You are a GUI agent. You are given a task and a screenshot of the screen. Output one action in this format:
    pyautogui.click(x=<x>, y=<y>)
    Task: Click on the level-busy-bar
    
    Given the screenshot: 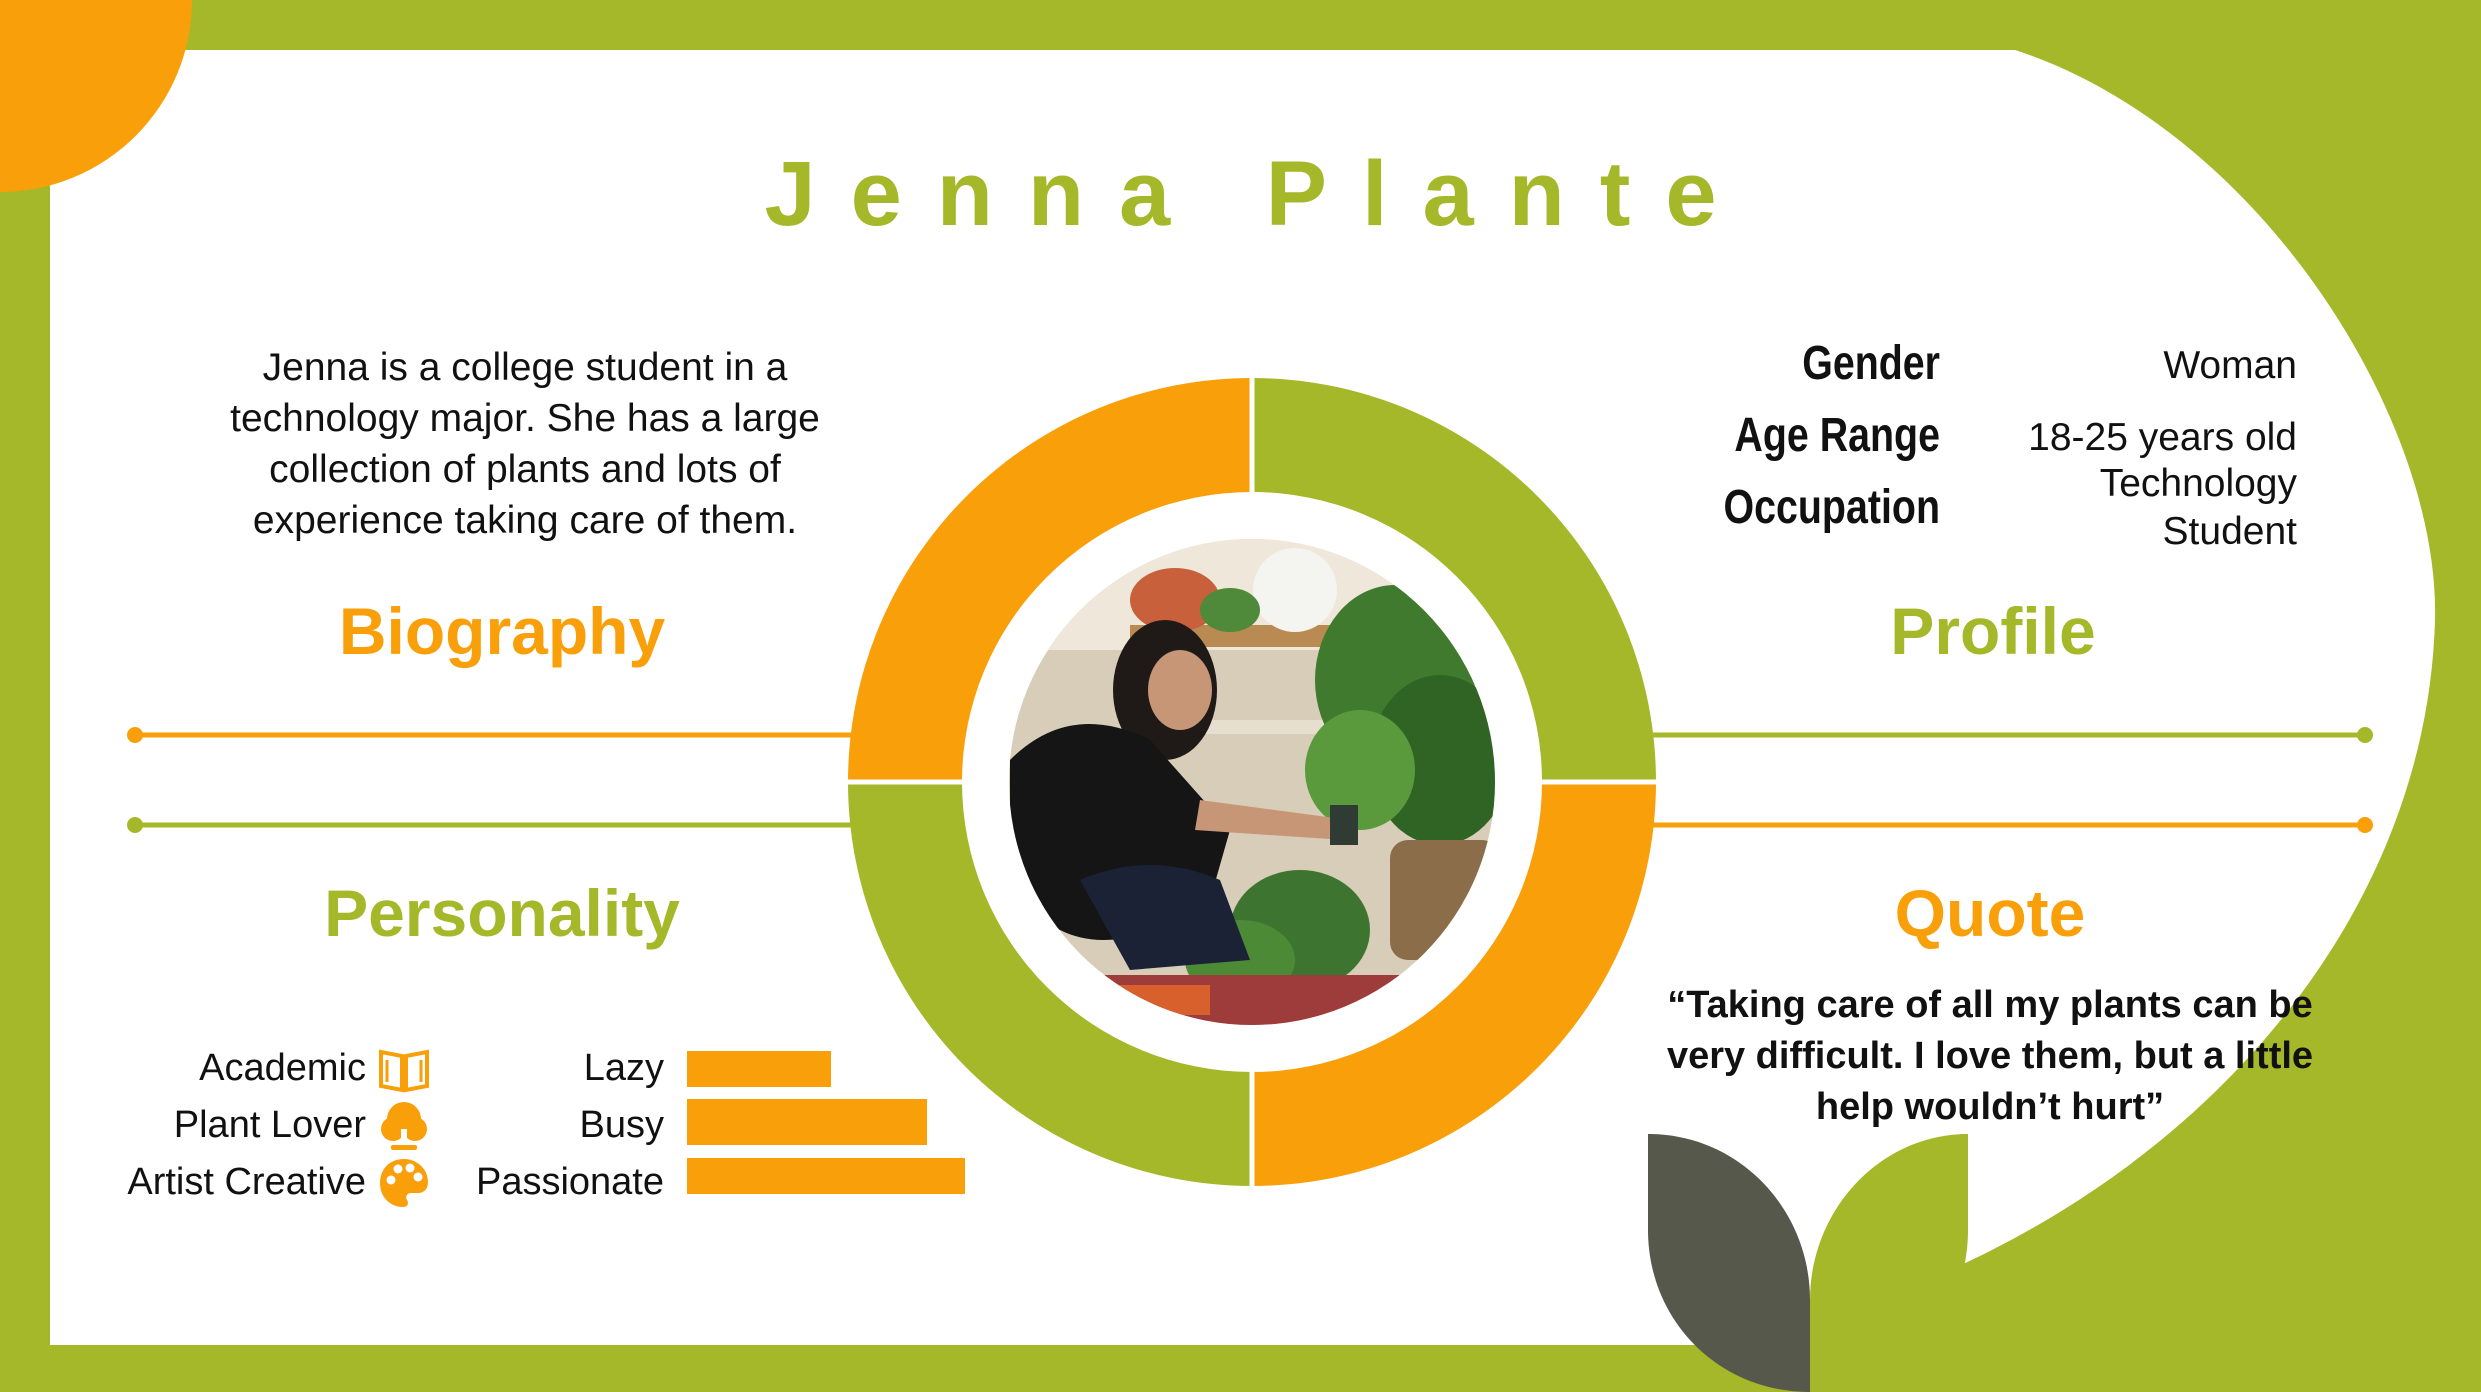 What is the action you would take?
    pyautogui.click(x=807, y=1122)
    